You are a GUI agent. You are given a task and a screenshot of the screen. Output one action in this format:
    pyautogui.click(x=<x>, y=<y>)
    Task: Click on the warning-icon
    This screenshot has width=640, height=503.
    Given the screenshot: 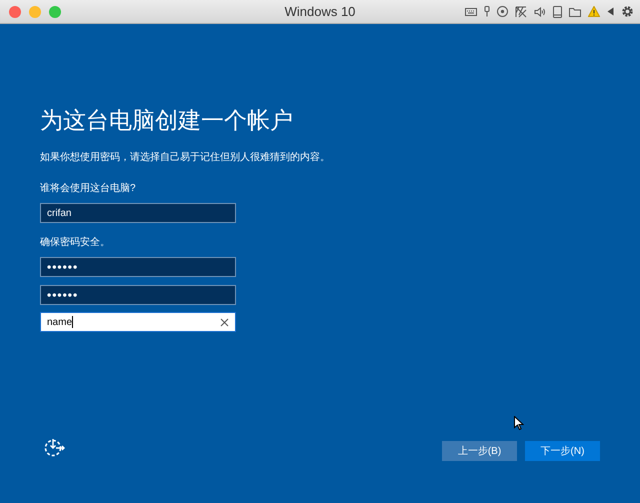 What is the action you would take?
    pyautogui.click(x=594, y=11)
    